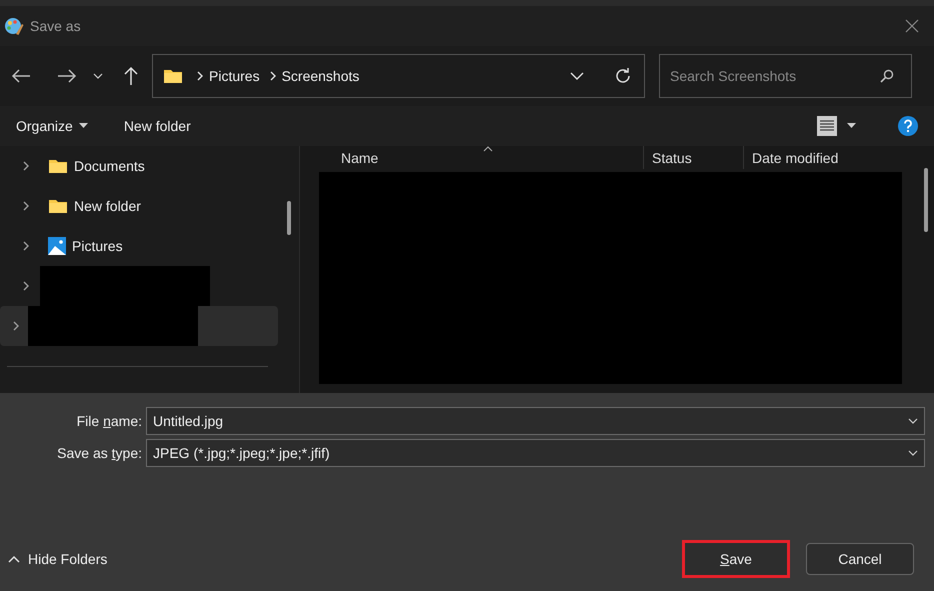 This screenshot has width=934, height=591. I want to click on breadcrumb-item: Pictures, so click(234, 76).